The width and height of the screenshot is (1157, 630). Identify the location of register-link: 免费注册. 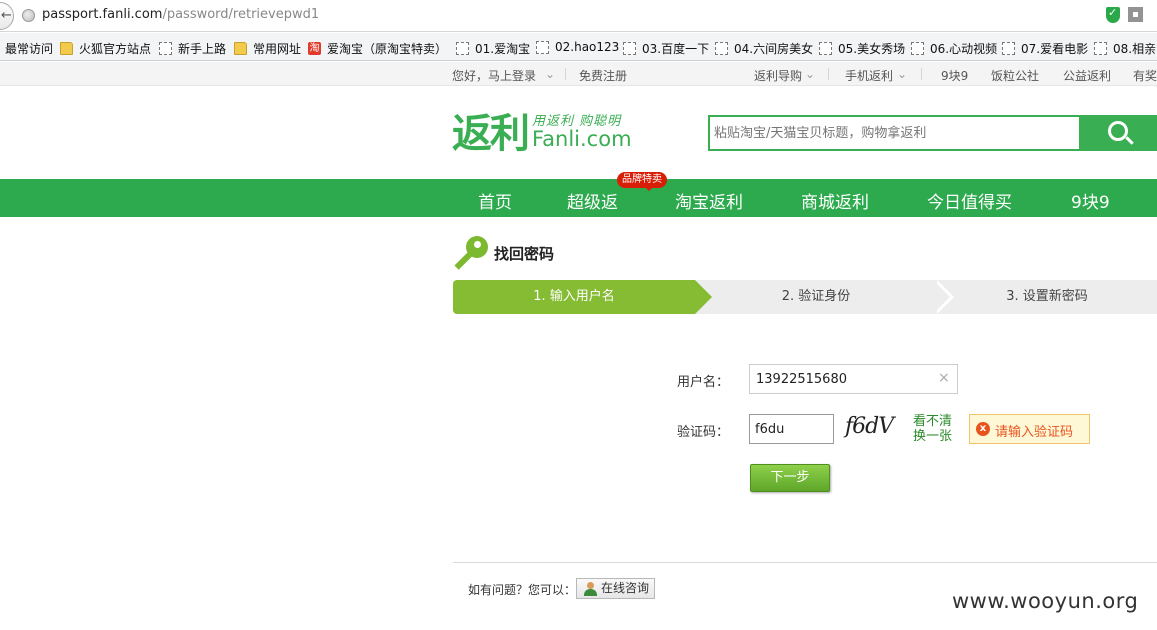
(603, 75).